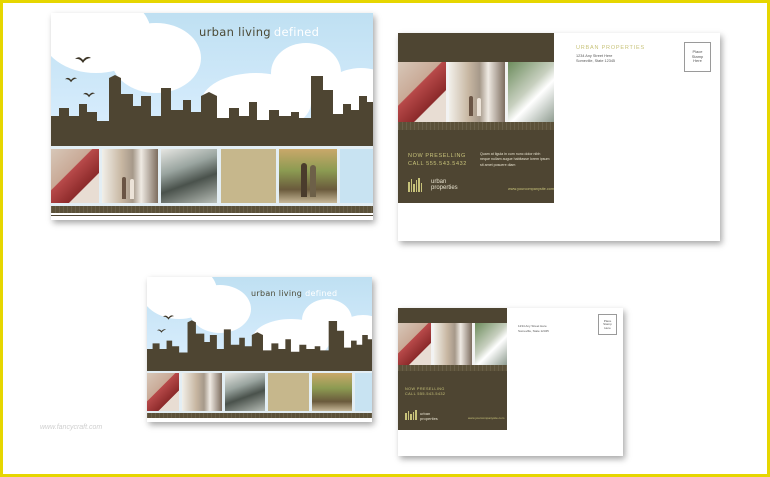  Describe the element at coordinates (71, 427) in the screenshot. I see `watermark-text: www.fancycraft.com` at that location.